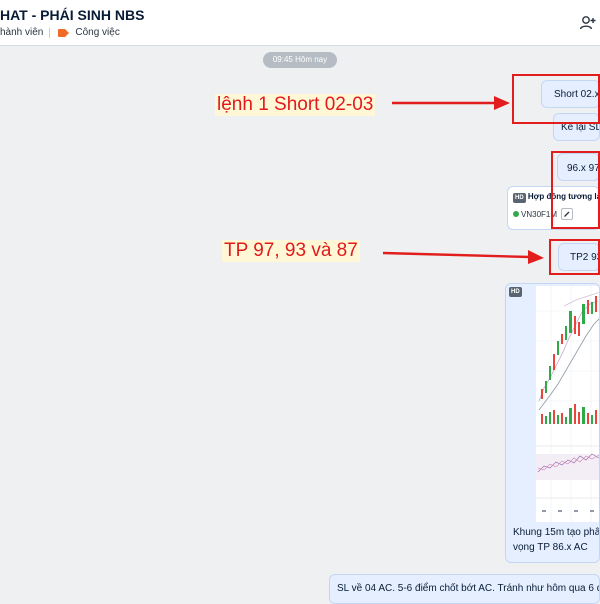 Image resolution: width=600 pixels, height=604 pixels. I want to click on tag-label: Công việc, so click(97, 32).